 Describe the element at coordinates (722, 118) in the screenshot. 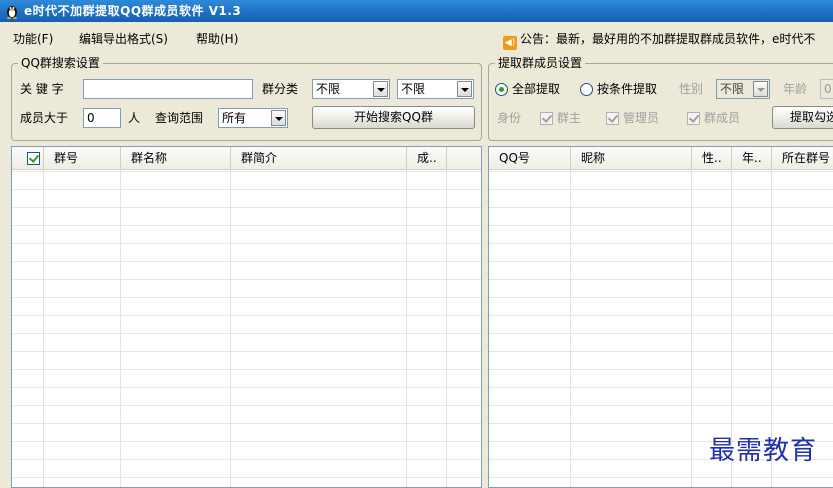

I see `member-label: 群成员` at that location.